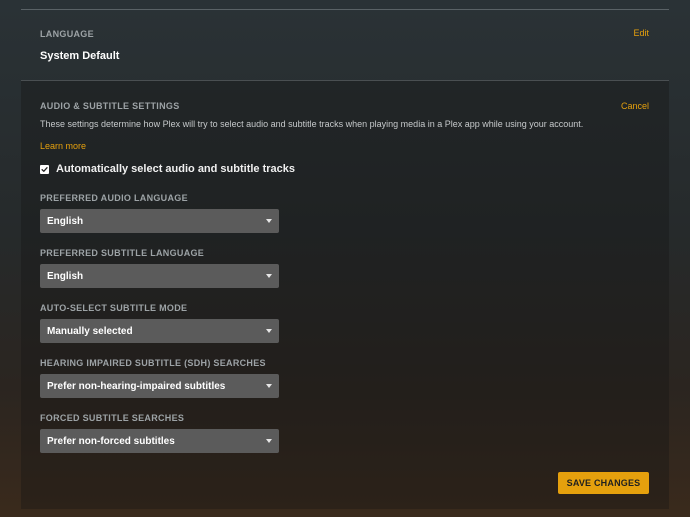 The height and width of the screenshot is (517, 690). I want to click on checkmark-icon, so click(44, 169).